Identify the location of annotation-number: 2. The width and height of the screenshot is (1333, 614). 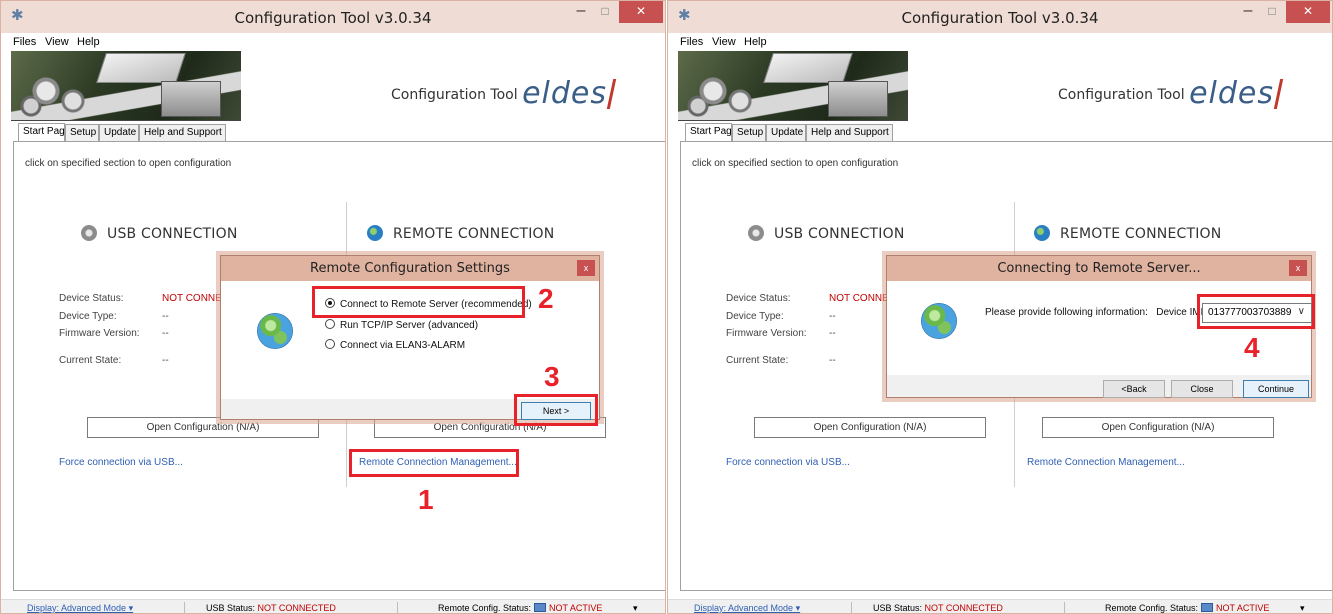
(546, 298).